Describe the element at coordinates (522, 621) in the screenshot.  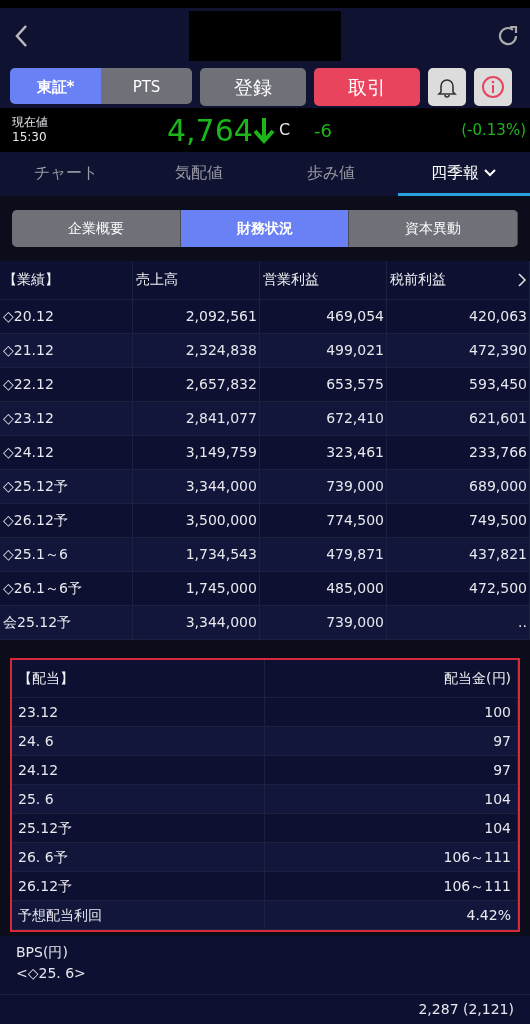
I see `table-cell: ..` at that location.